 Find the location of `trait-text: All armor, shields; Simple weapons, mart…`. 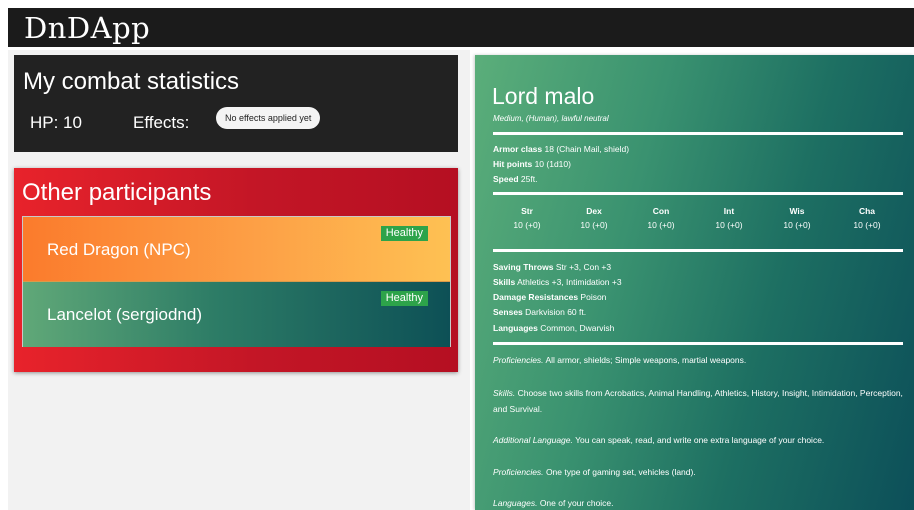

trait-text: All armor, shields; Simple weapons, mart… is located at coordinates (646, 360).